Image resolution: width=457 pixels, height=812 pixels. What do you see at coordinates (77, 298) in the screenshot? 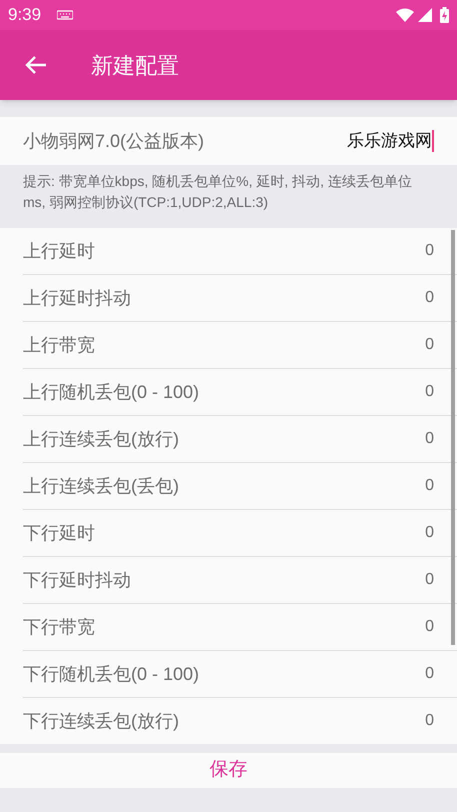
I see `setting-label: 上行延时抖动` at bounding box center [77, 298].